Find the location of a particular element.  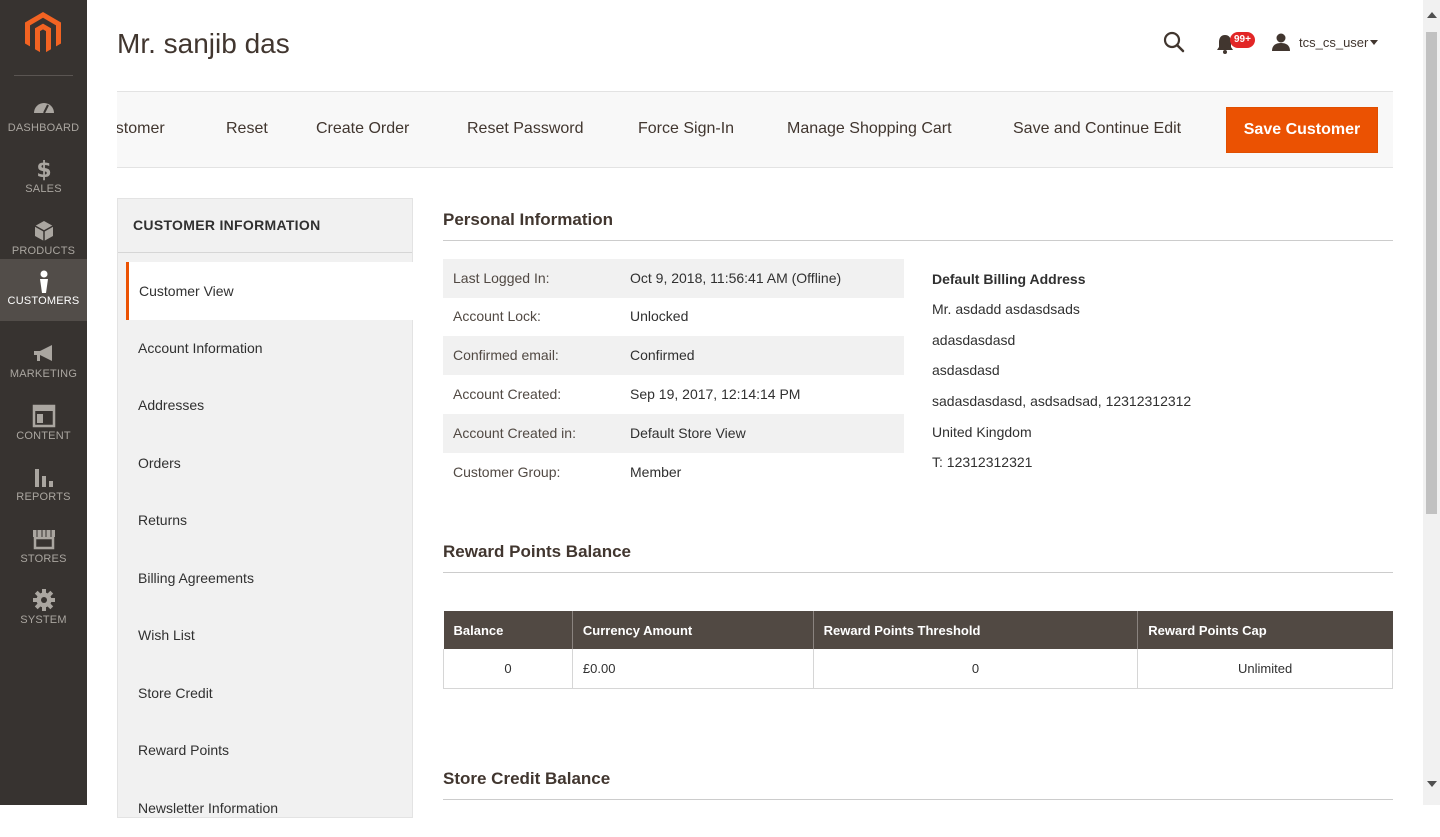

tab-orders: Orders is located at coordinates (270, 463).